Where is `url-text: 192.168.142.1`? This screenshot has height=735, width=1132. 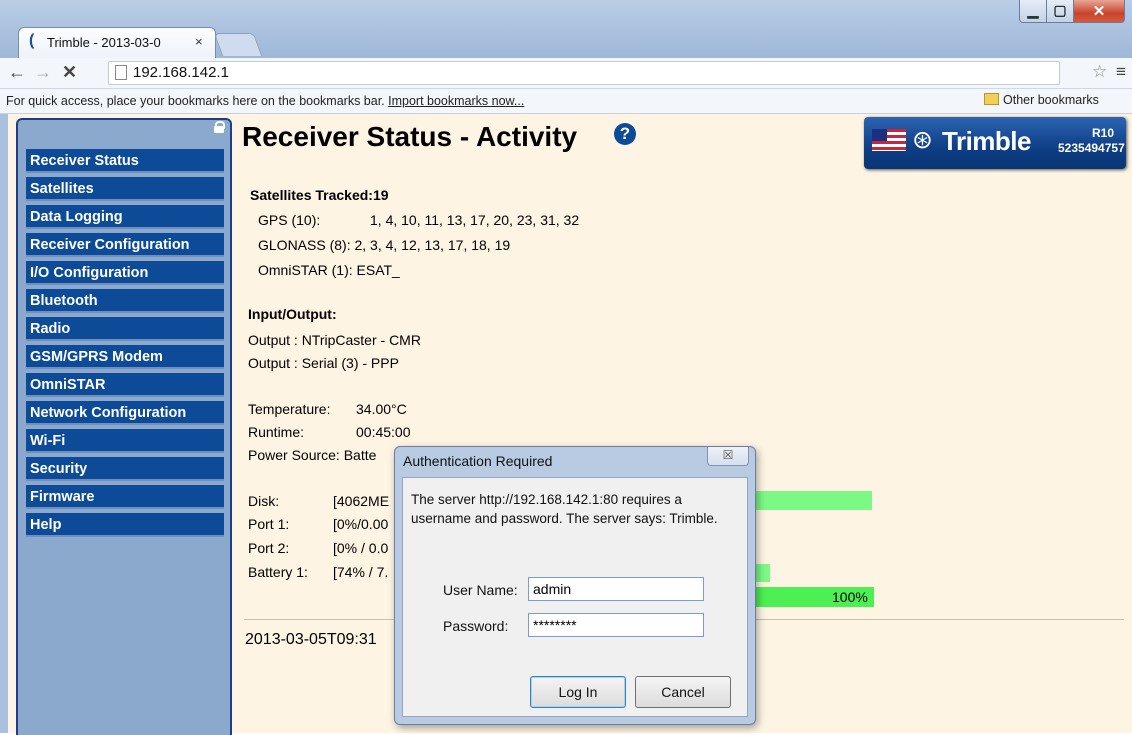 url-text: 192.168.142.1 is located at coordinates (181, 72).